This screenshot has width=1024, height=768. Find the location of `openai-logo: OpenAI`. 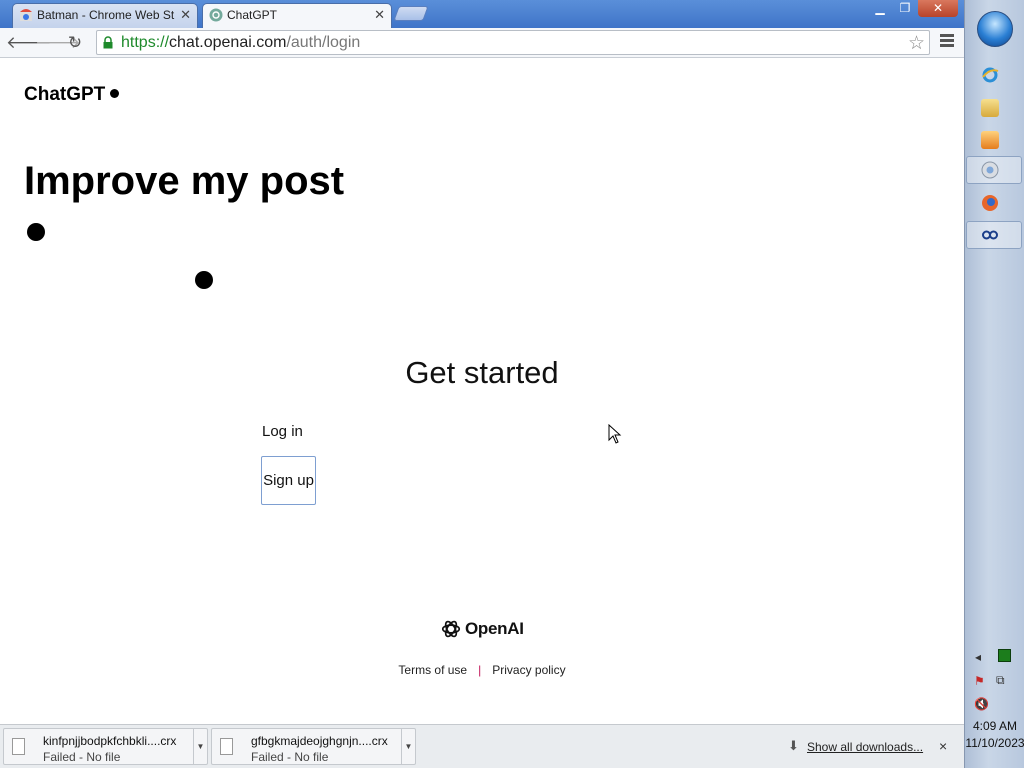

openai-logo: OpenAI is located at coordinates (482, 629).